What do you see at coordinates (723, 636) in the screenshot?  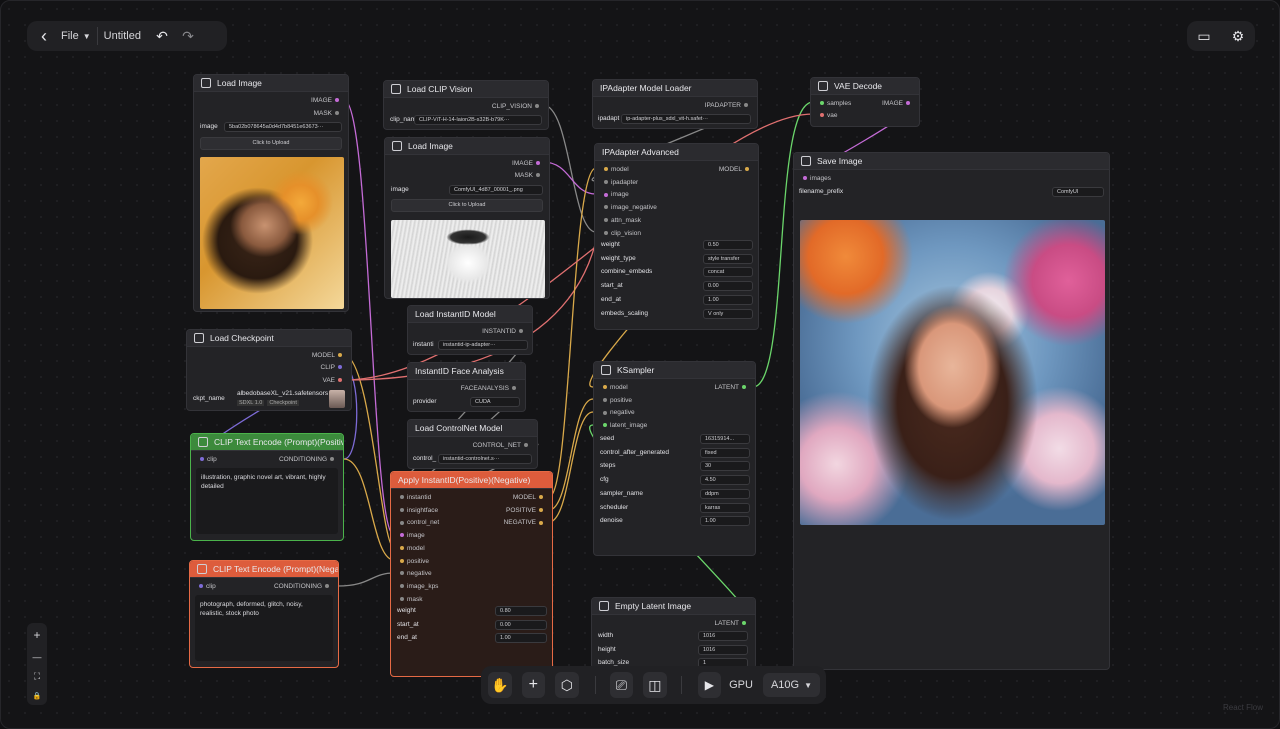 I see `param-value-width: 1016` at bounding box center [723, 636].